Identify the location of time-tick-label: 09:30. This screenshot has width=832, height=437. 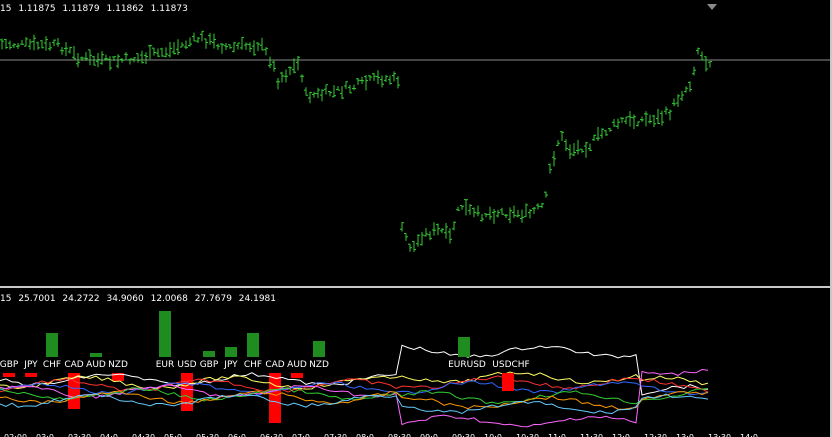
(463, 435).